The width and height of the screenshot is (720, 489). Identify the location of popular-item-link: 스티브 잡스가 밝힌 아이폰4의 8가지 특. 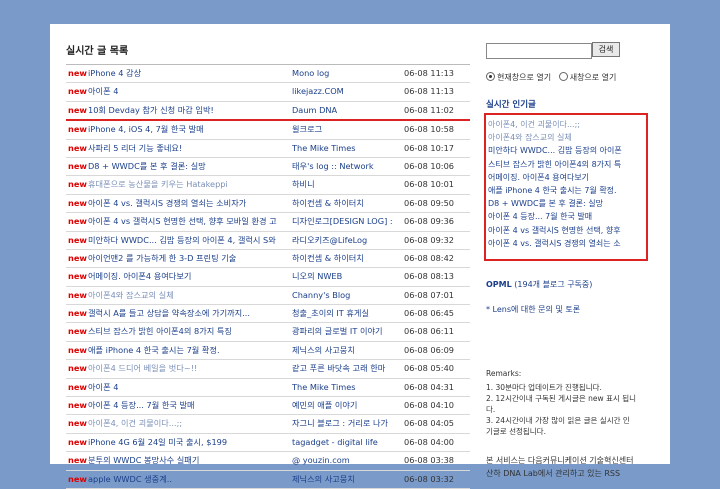
(567, 164).